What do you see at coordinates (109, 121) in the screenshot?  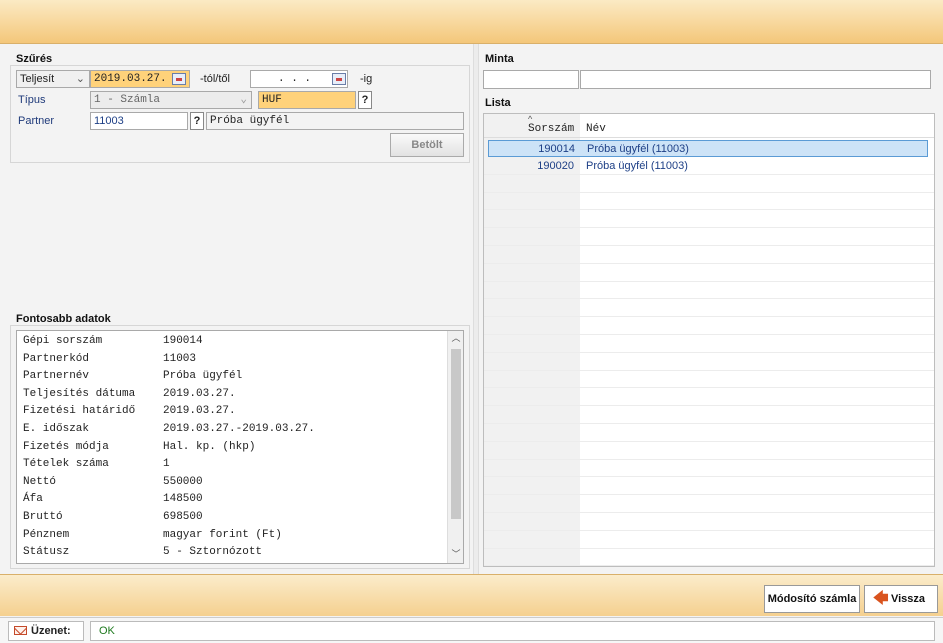 I see `partner-code-value: 11003` at bounding box center [109, 121].